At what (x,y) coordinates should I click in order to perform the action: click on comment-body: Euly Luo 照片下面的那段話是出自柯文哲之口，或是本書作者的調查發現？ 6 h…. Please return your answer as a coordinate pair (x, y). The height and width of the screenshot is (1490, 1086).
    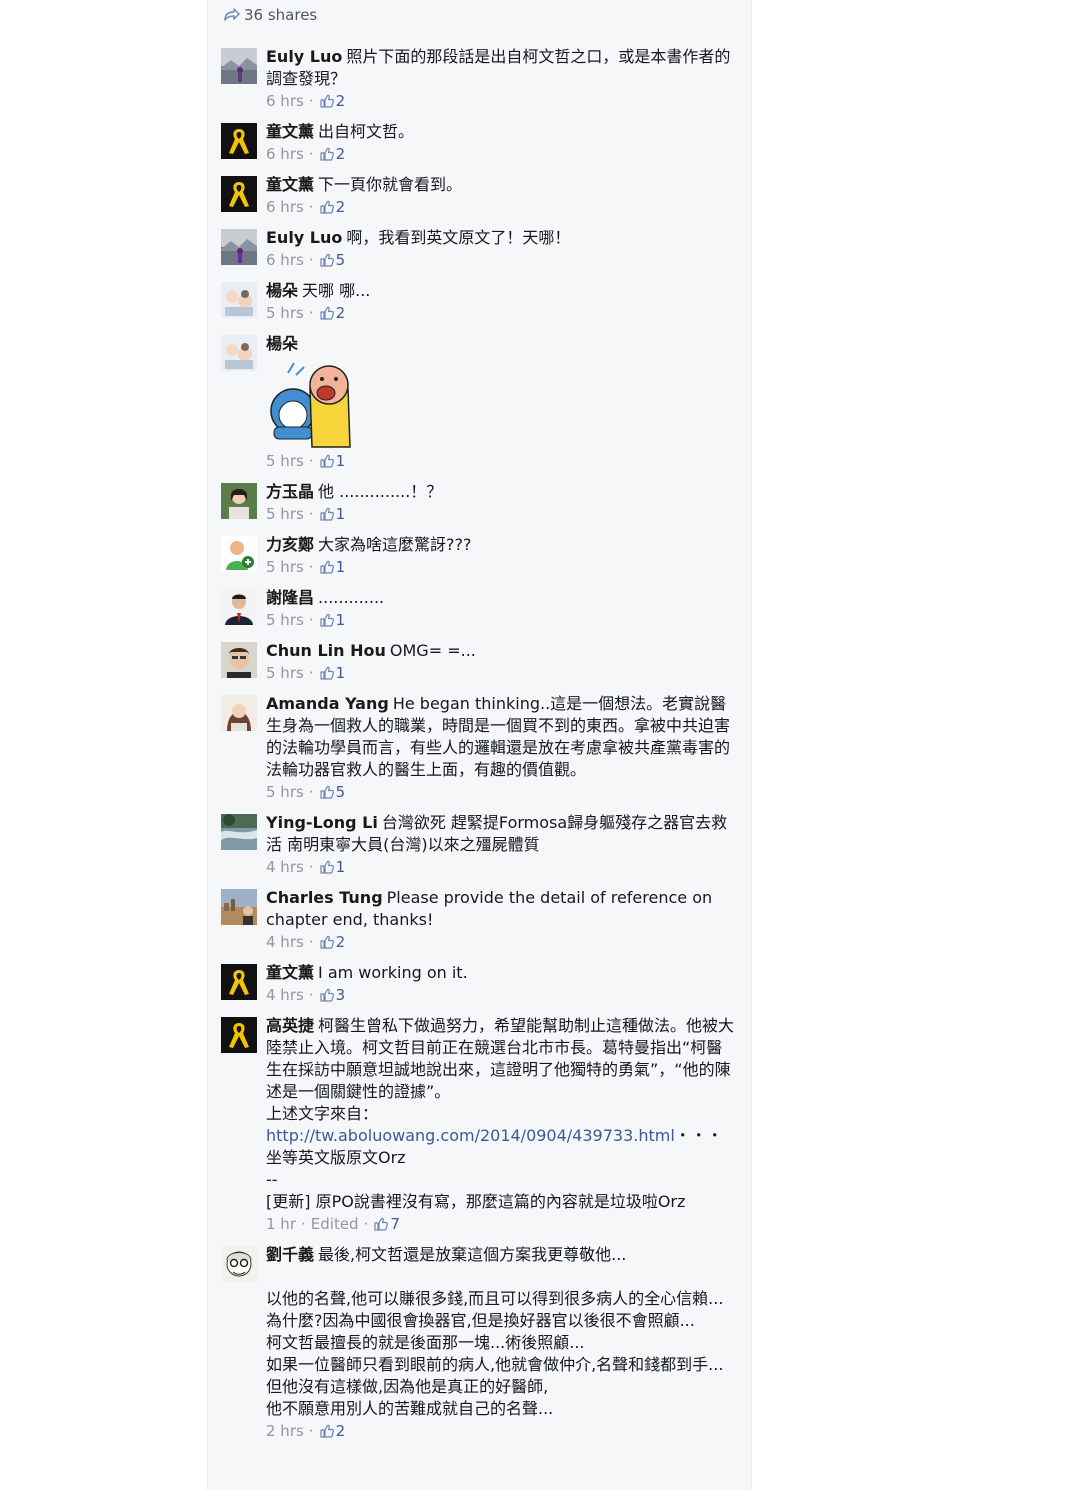
    Looking at the image, I should click on (501, 78).